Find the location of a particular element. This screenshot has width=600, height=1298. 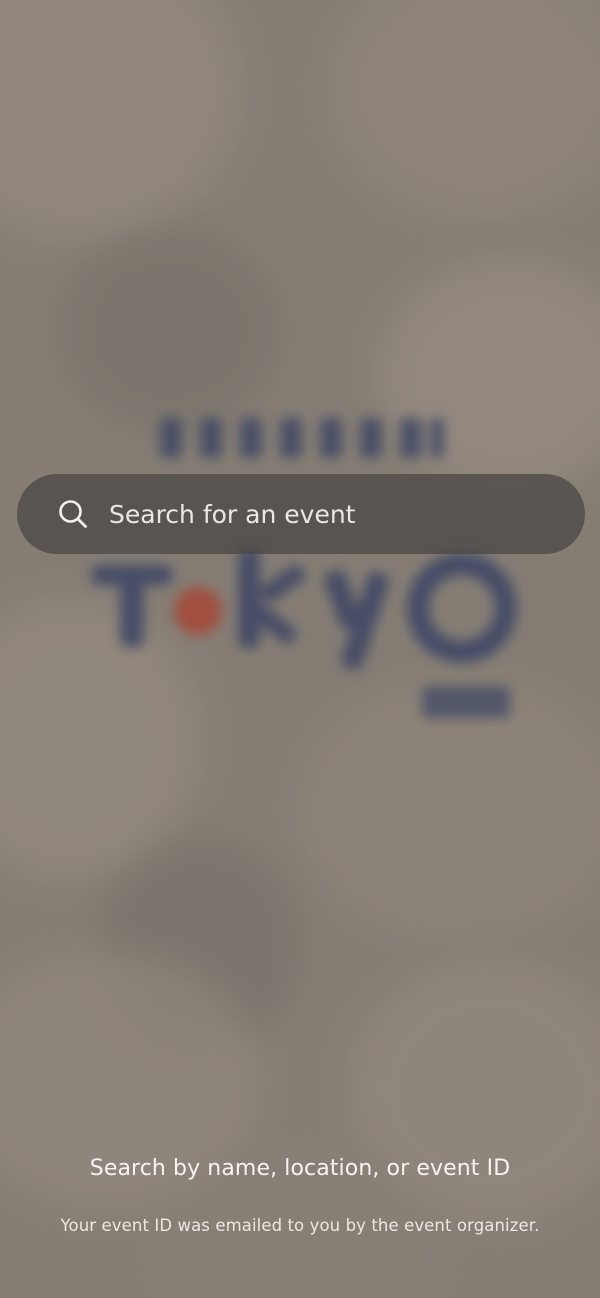

search-icon is located at coordinates (73, 514).